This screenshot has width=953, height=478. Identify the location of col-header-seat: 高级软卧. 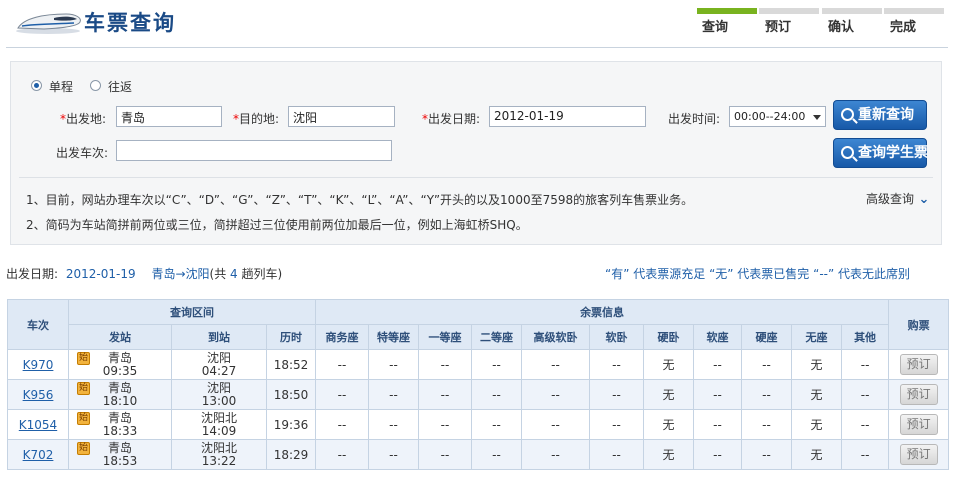
(555, 337).